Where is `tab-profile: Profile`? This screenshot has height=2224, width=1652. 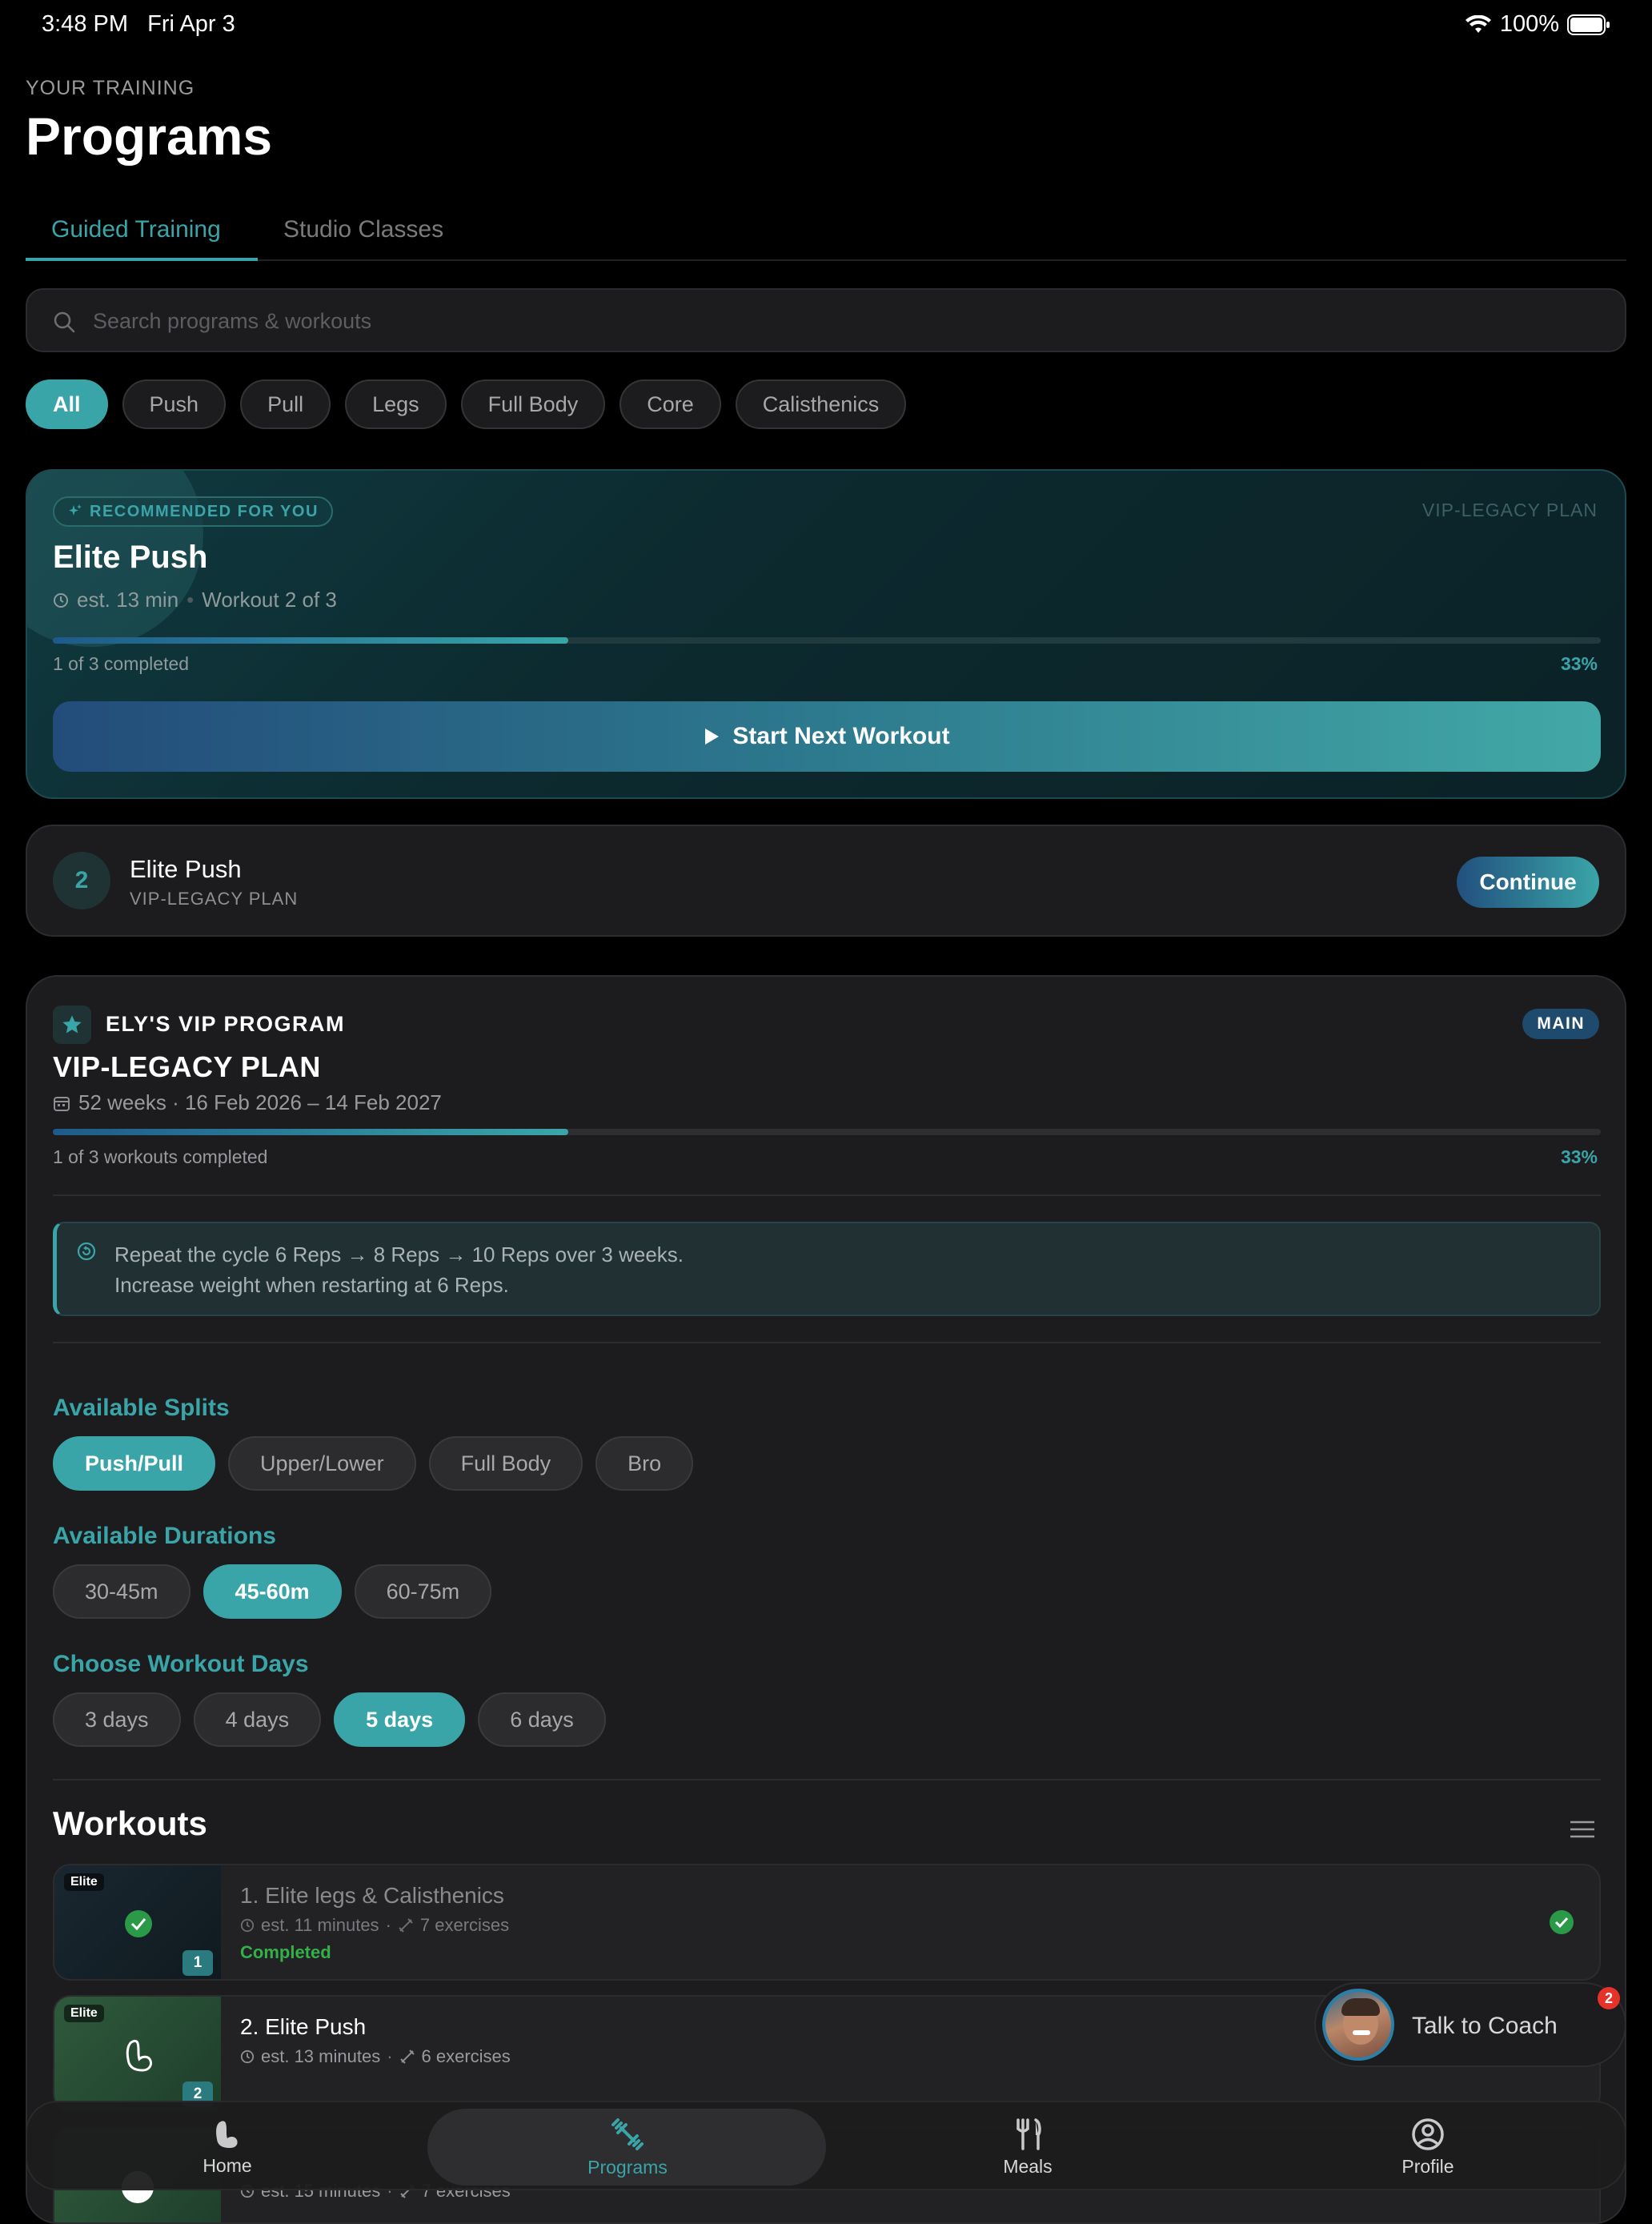
tab-profile: Profile is located at coordinates (1428, 2147).